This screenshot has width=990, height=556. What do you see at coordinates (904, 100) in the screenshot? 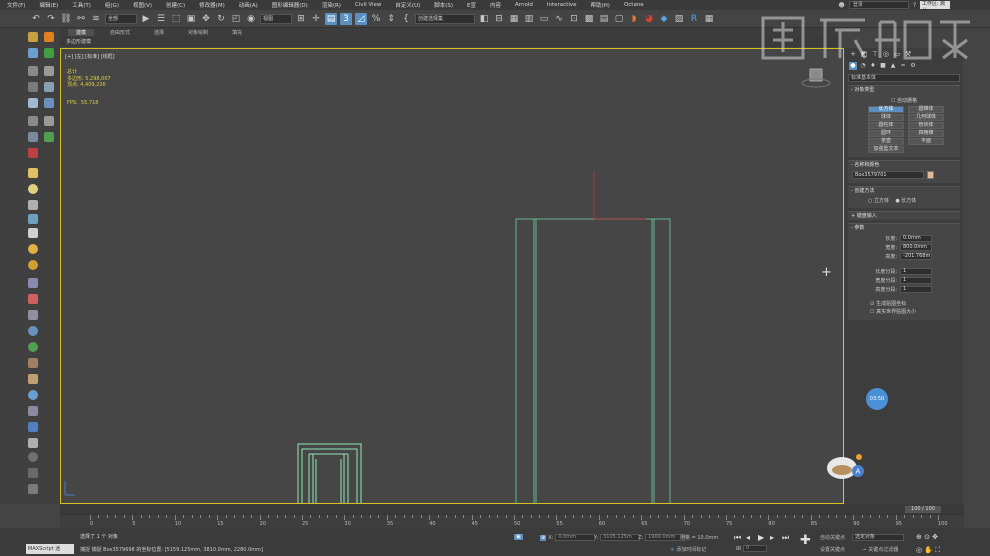
I see `autogrid-checkbox: ☐ 自动栅格` at bounding box center [904, 100].